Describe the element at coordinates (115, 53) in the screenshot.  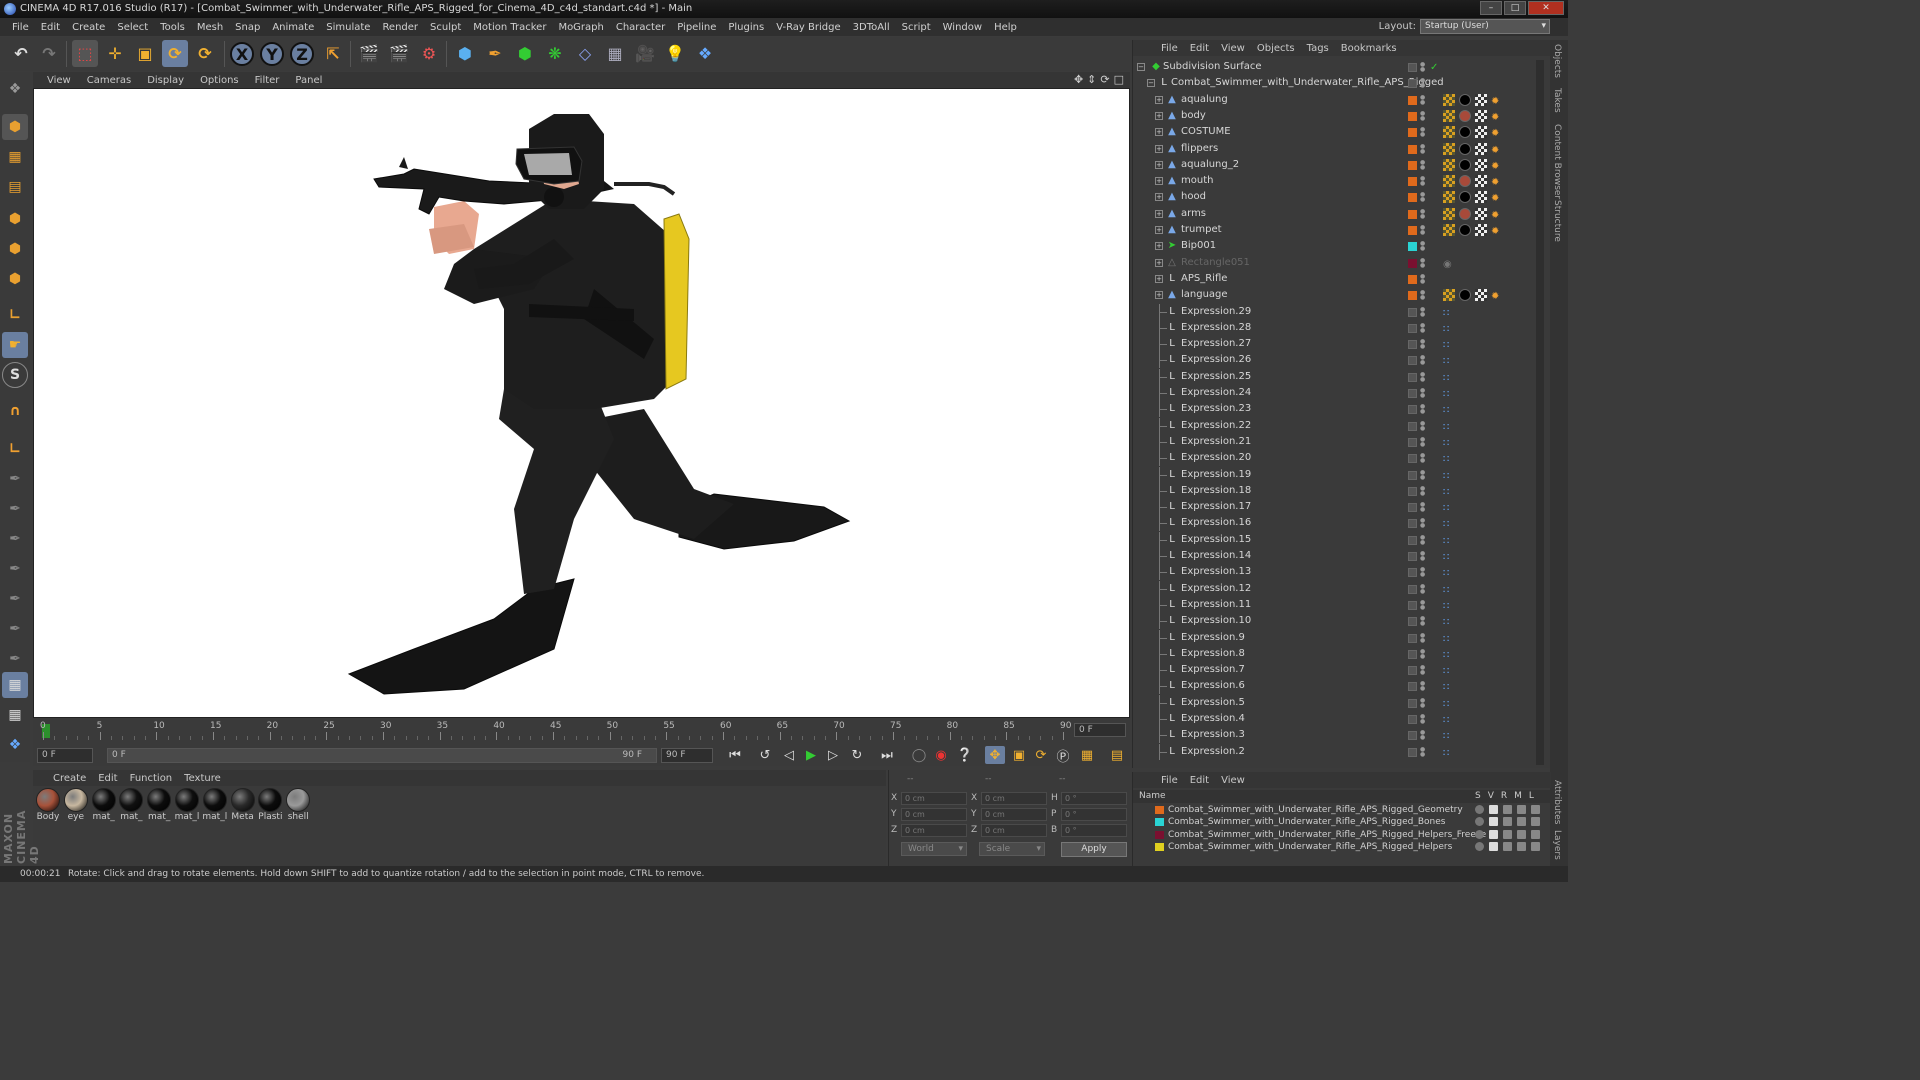
I see `move-icon: ✛` at that location.